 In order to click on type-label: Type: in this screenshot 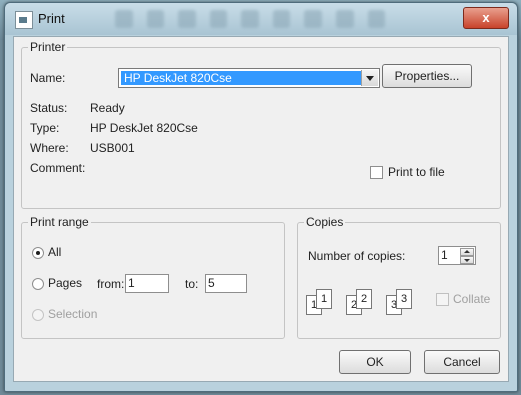, I will do `click(45, 128)`.